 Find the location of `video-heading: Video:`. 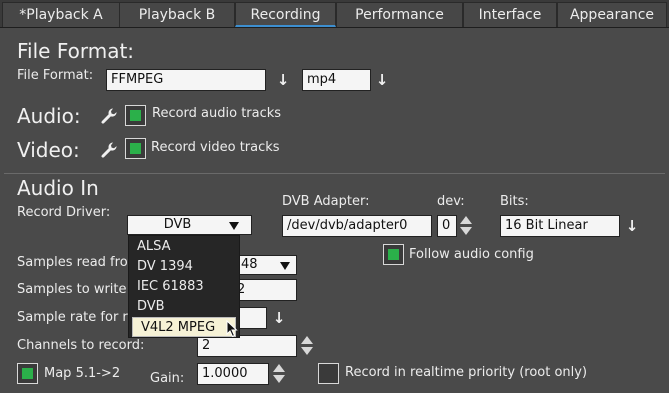

video-heading: Video: is located at coordinates (48, 150).